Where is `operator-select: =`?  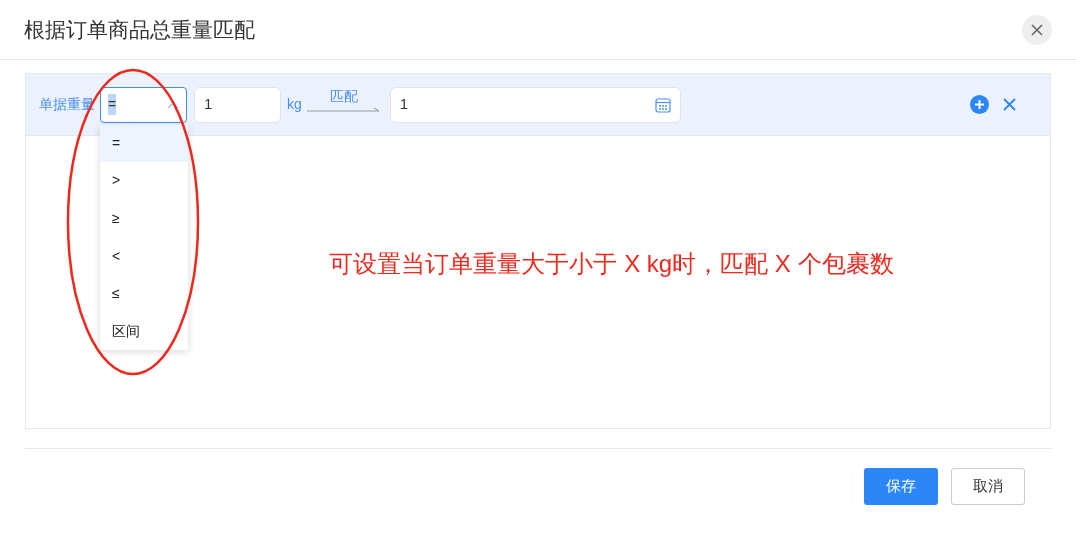 operator-select: = is located at coordinates (143, 104).